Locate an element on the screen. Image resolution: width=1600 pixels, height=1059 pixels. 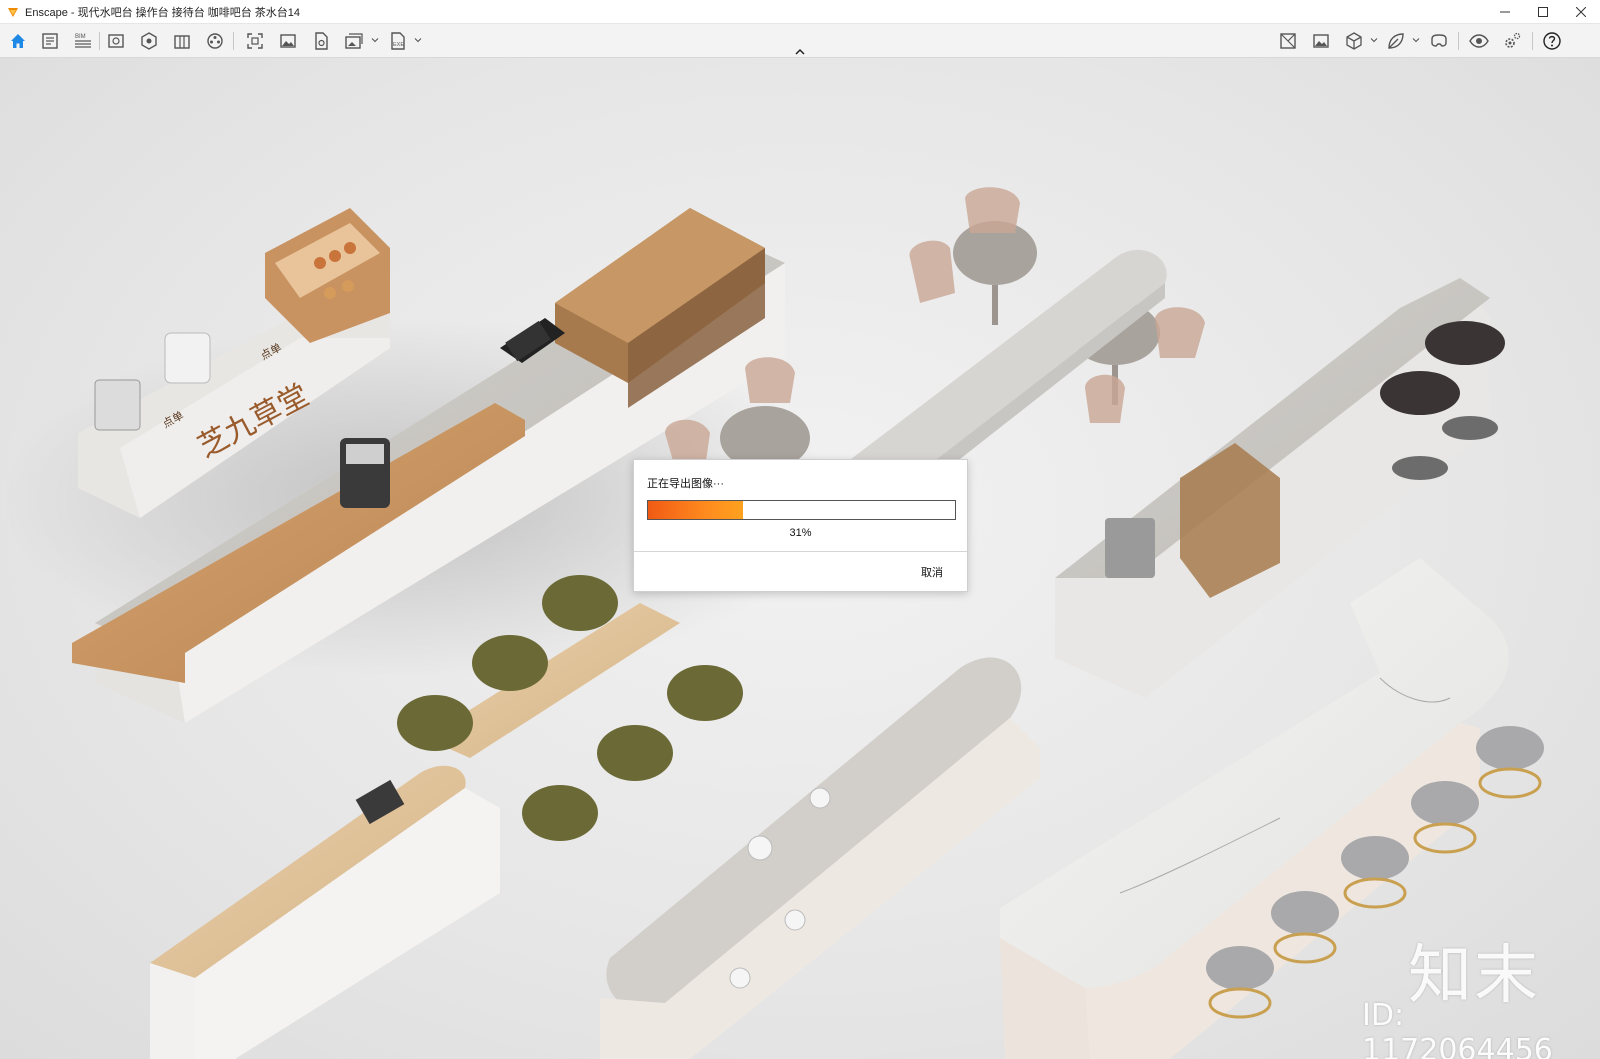
document-button is located at coordinates (50, 41).